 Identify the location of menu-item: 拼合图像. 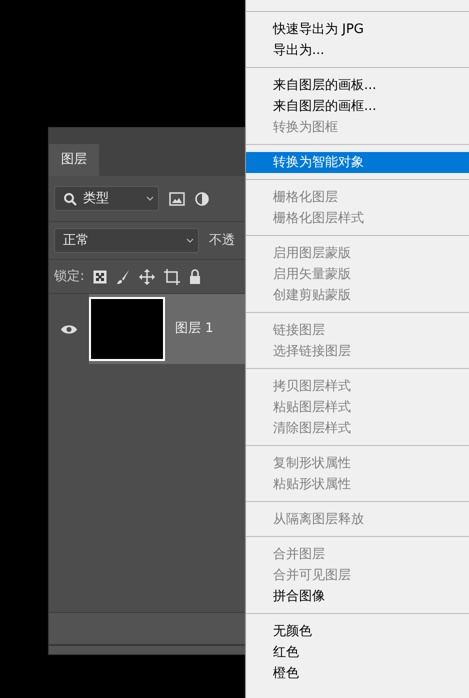
(357, 596).